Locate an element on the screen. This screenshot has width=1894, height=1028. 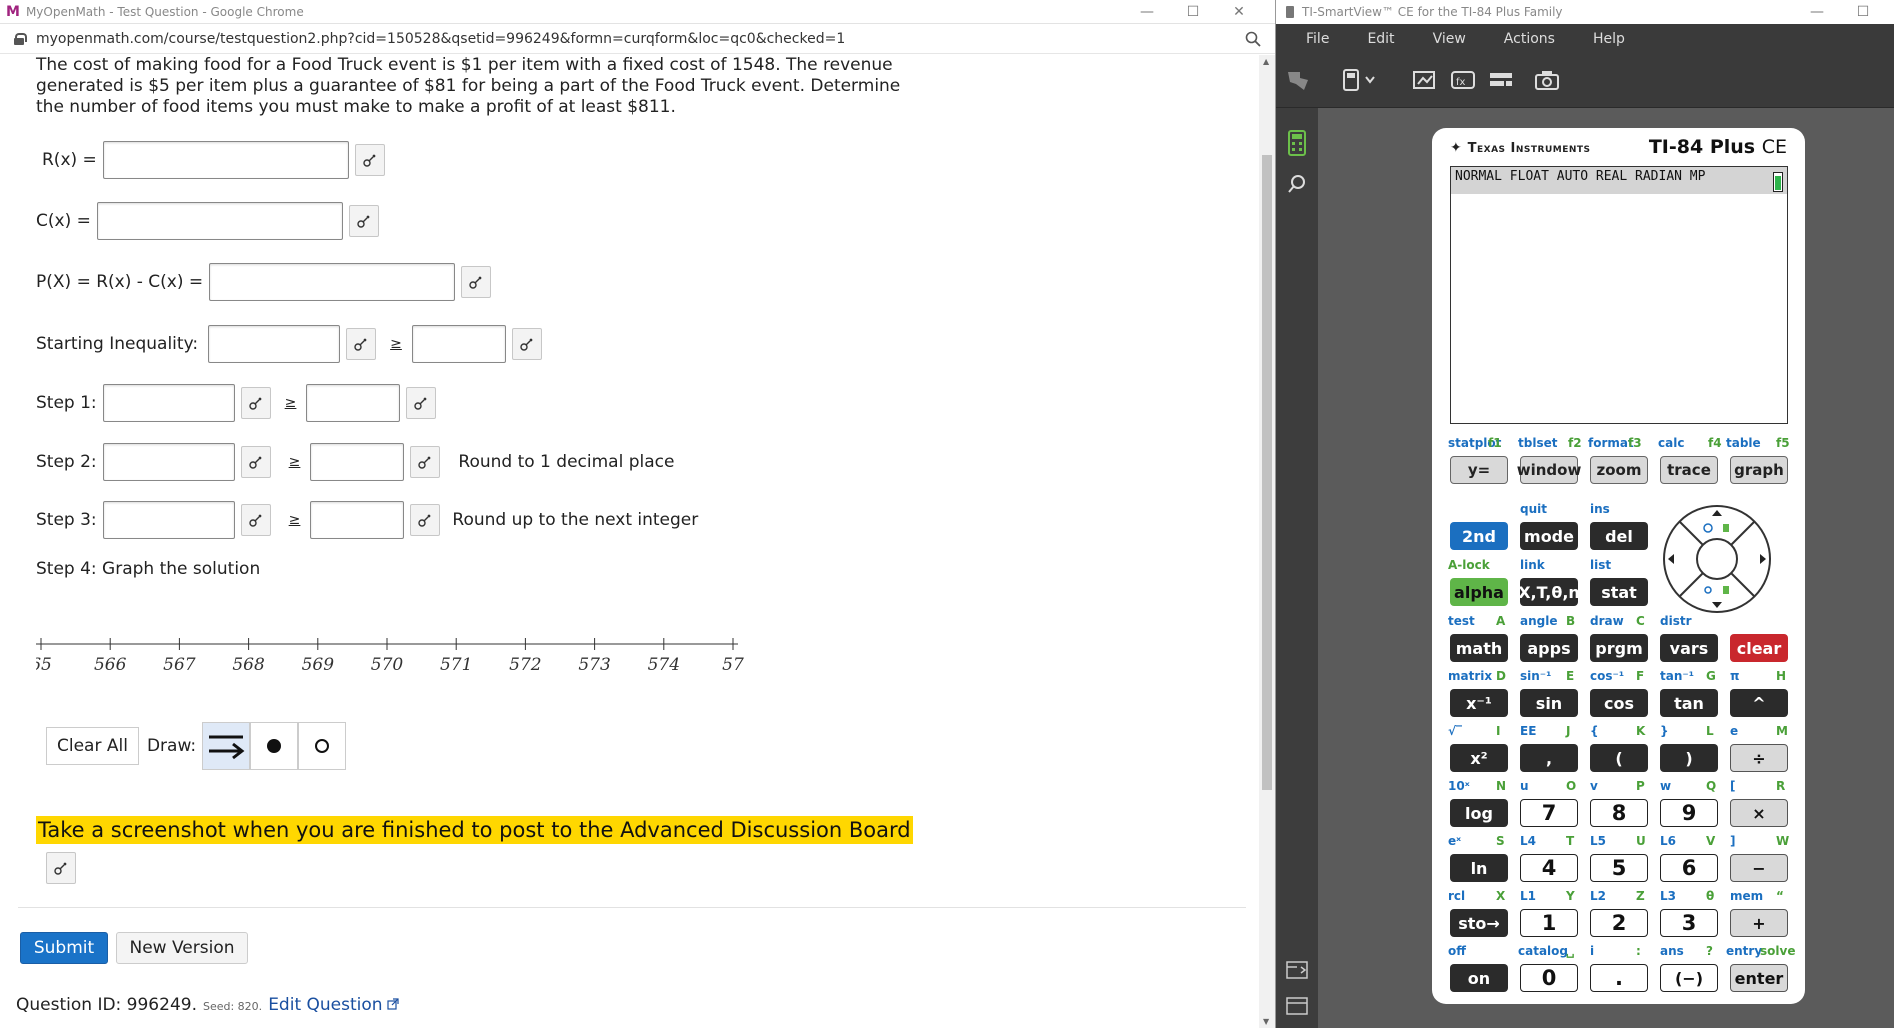
key-apps-button: apps is located at coordinates (1549, 648).